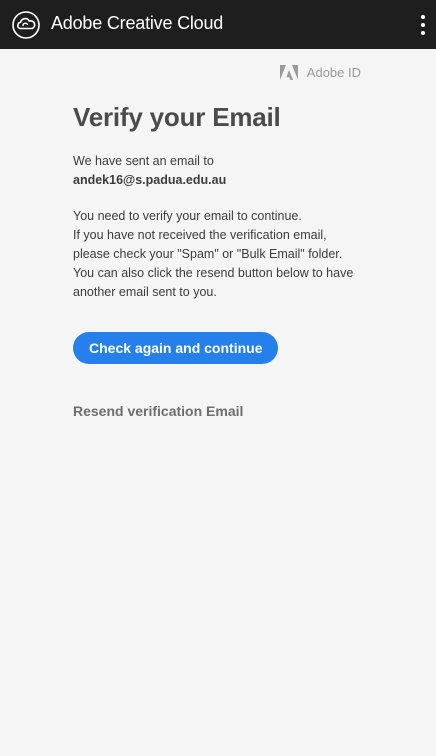  Describe the element at coordinates (333, 72) in the screenshot. I see `adobe-id-label: Adobe ID` at that location.